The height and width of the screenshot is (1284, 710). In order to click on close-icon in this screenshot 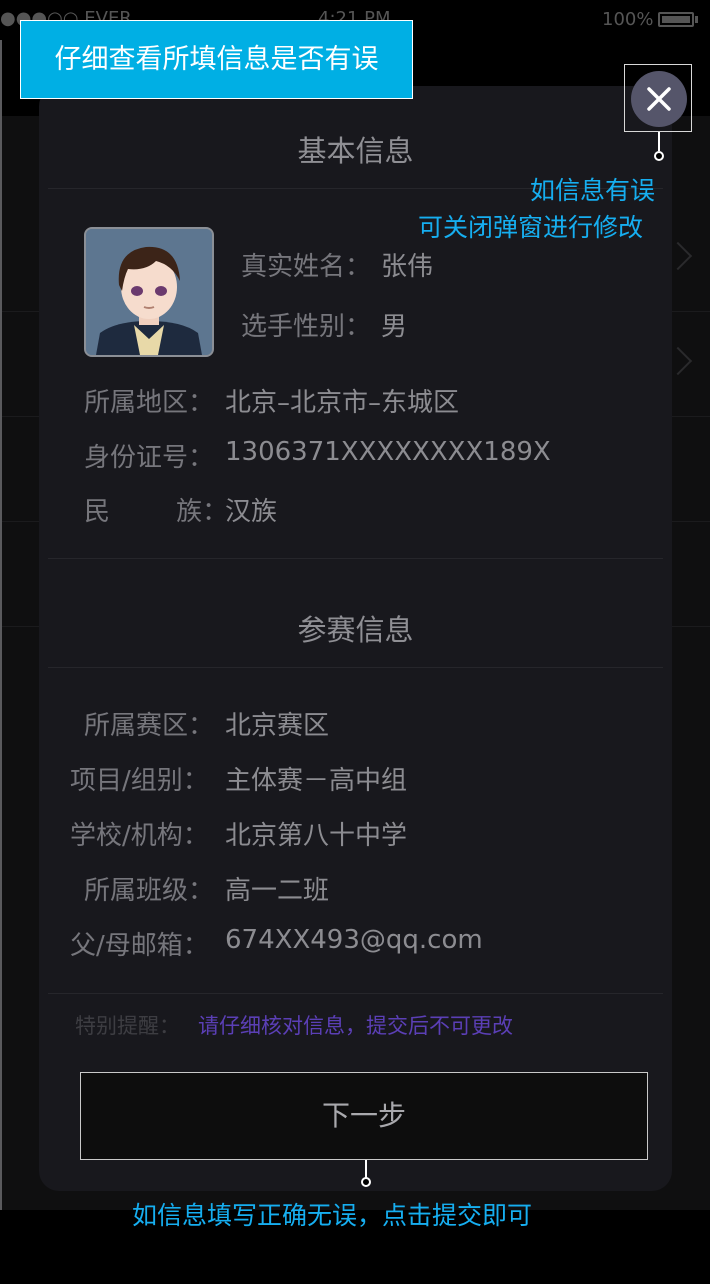, I will do `click(659, 99)`.